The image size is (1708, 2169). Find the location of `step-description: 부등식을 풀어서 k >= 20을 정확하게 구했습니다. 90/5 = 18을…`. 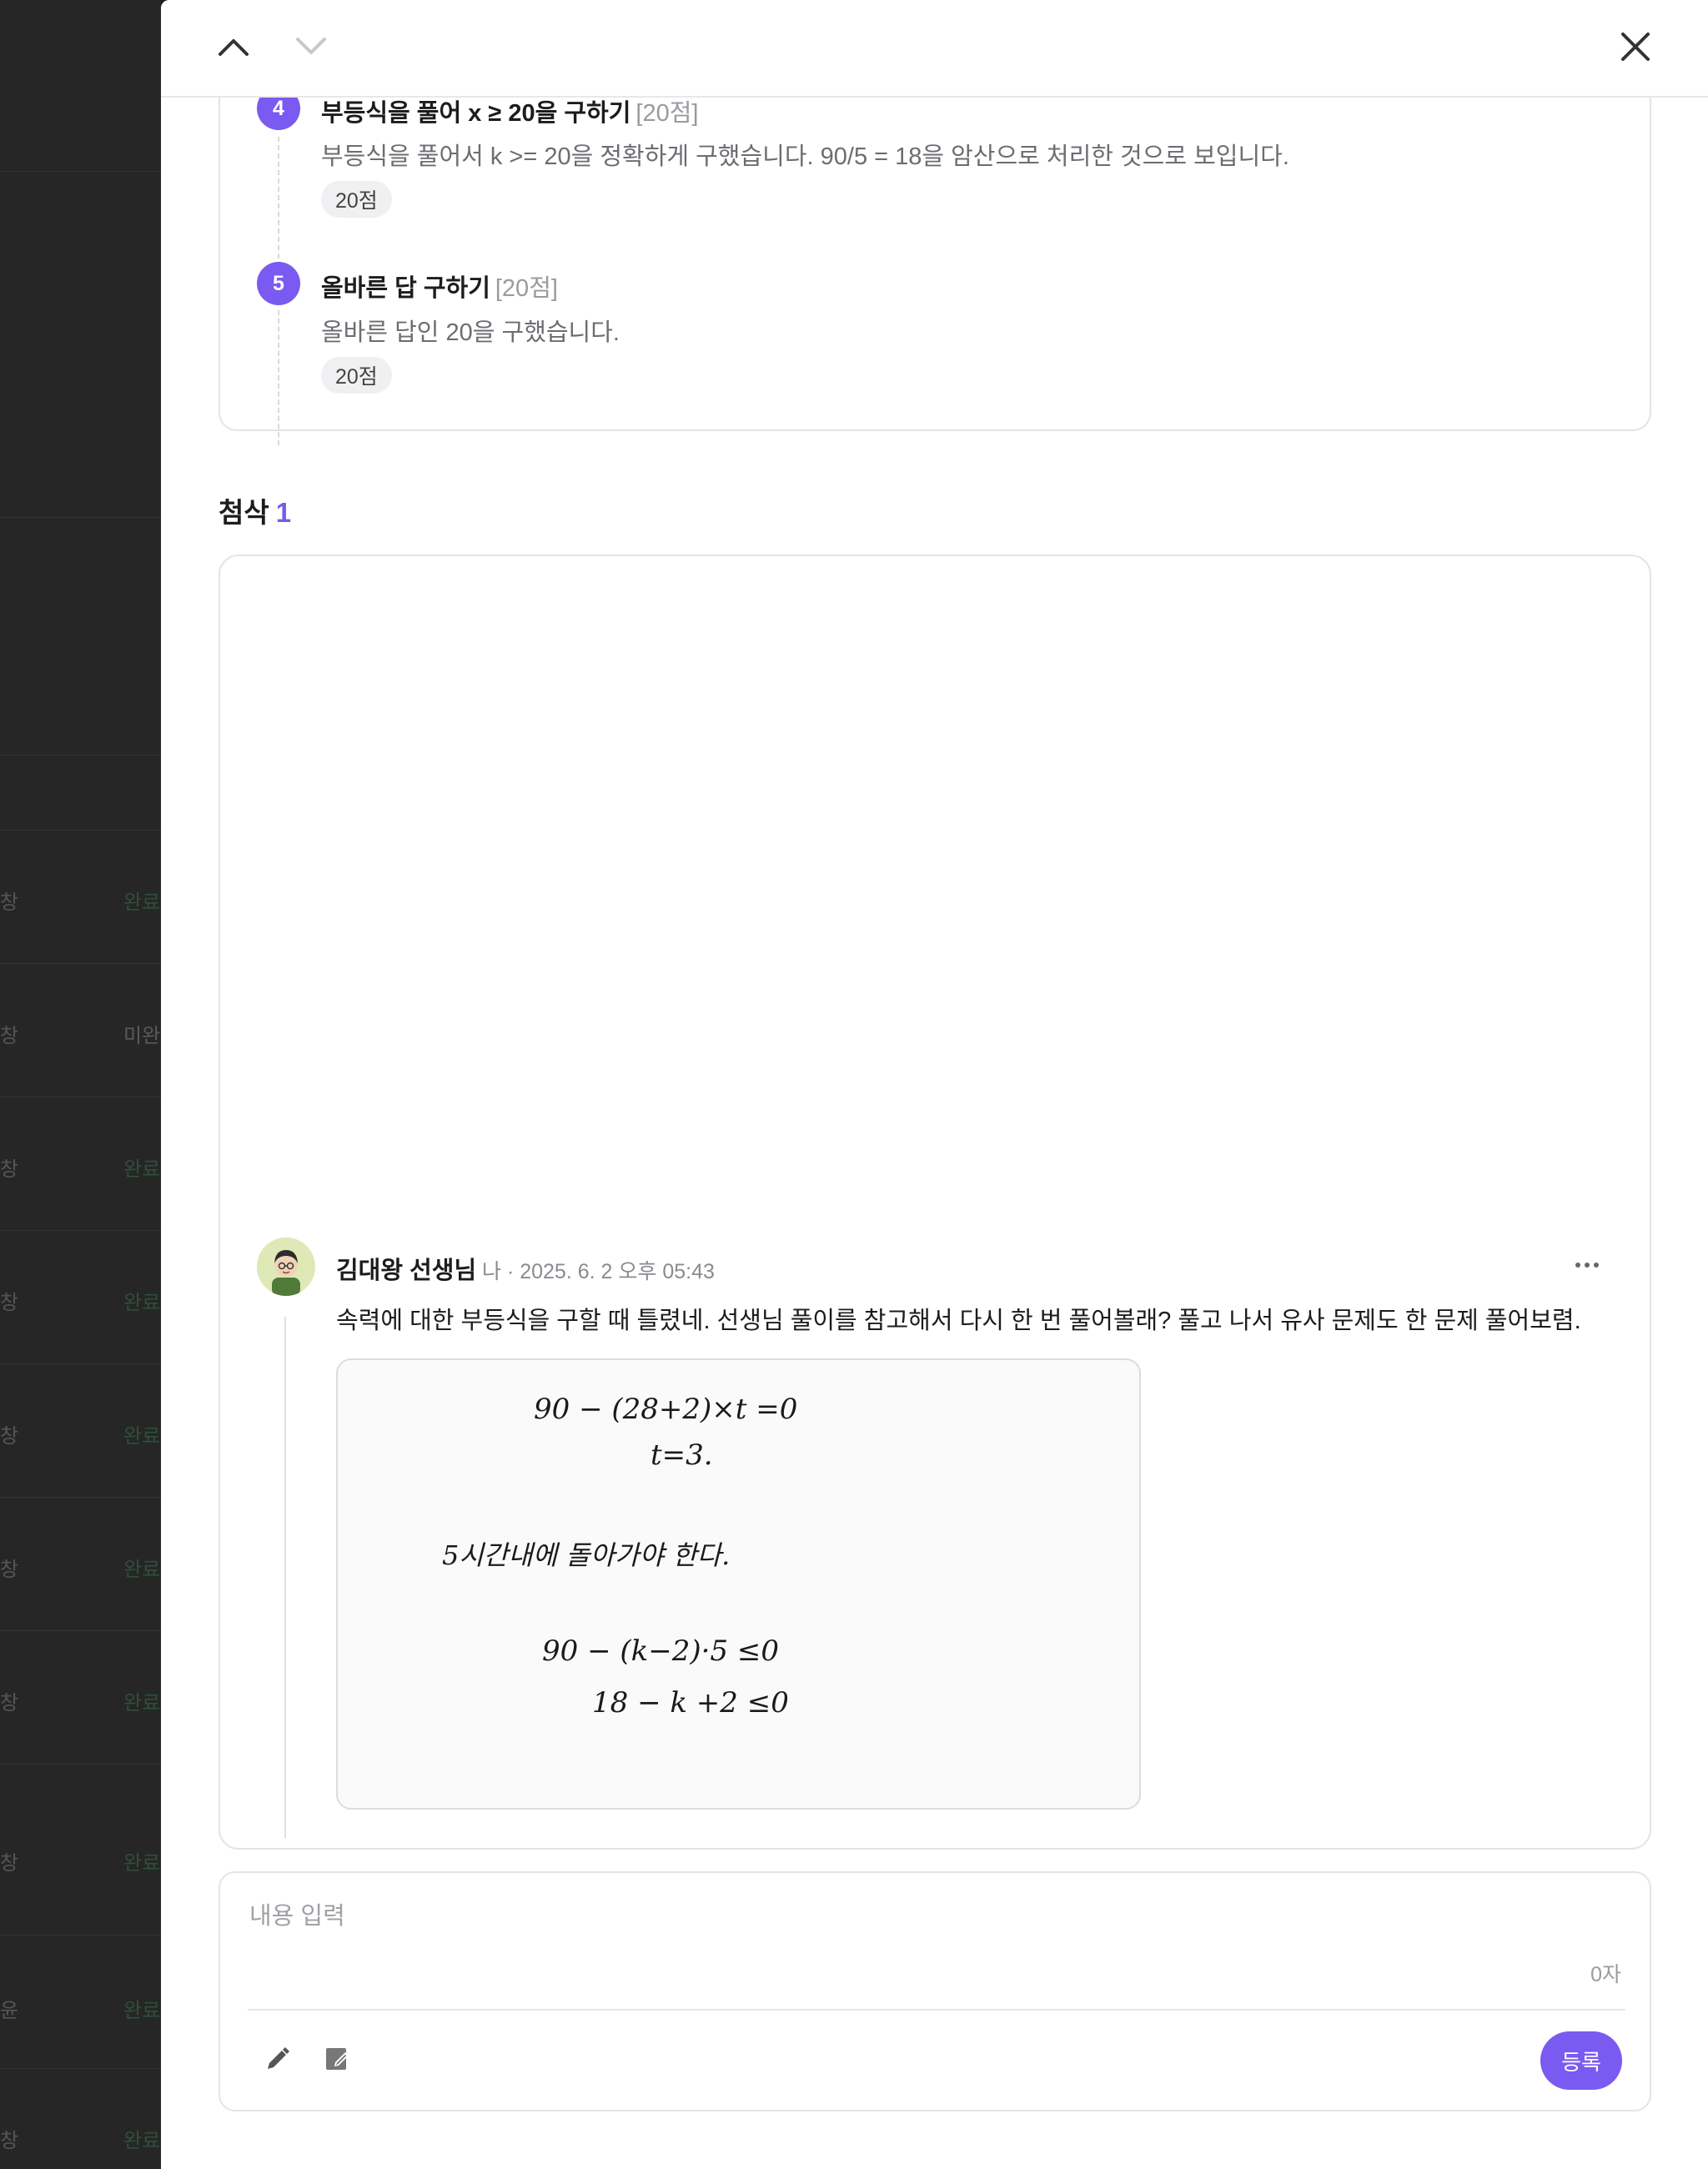

step-description: 부등식을 풀어서 k >= 20을 정확하게 구했습니다. 90/5 = 18을… is located at coordinates (805, 156).